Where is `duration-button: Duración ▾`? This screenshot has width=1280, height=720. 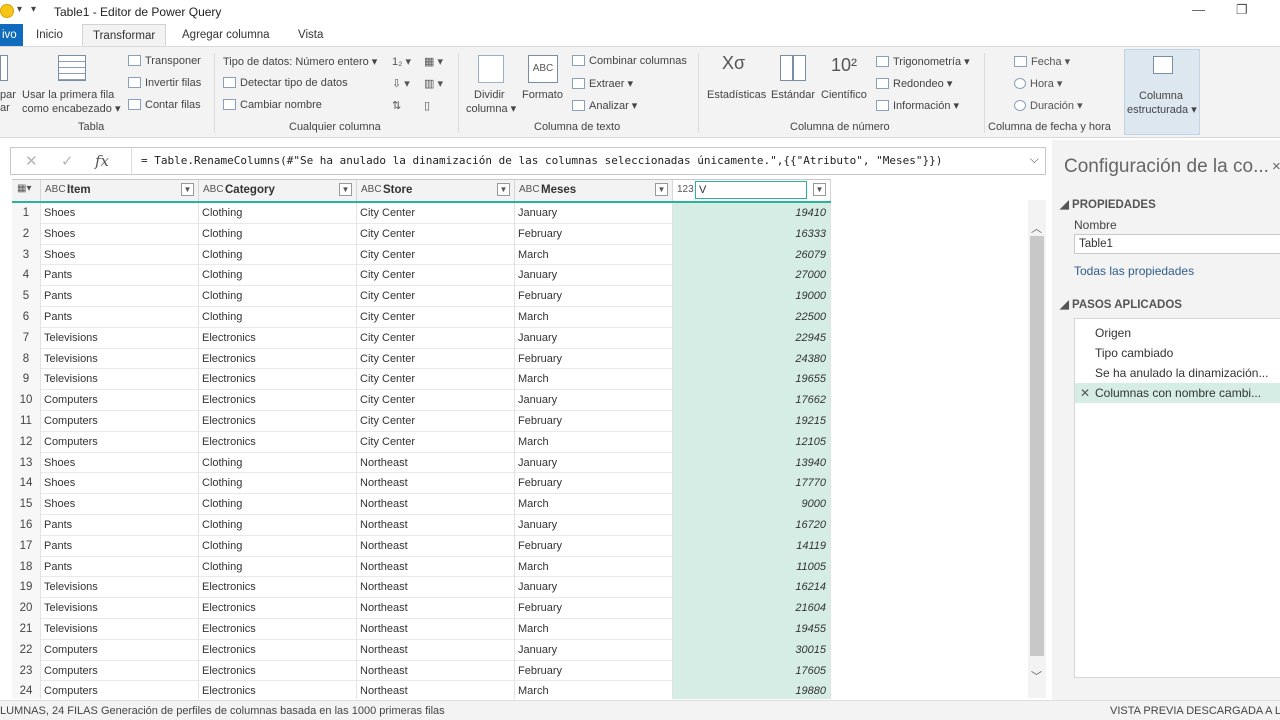
duration-button: Duración ▾ is located at coordinates (1048, 105).